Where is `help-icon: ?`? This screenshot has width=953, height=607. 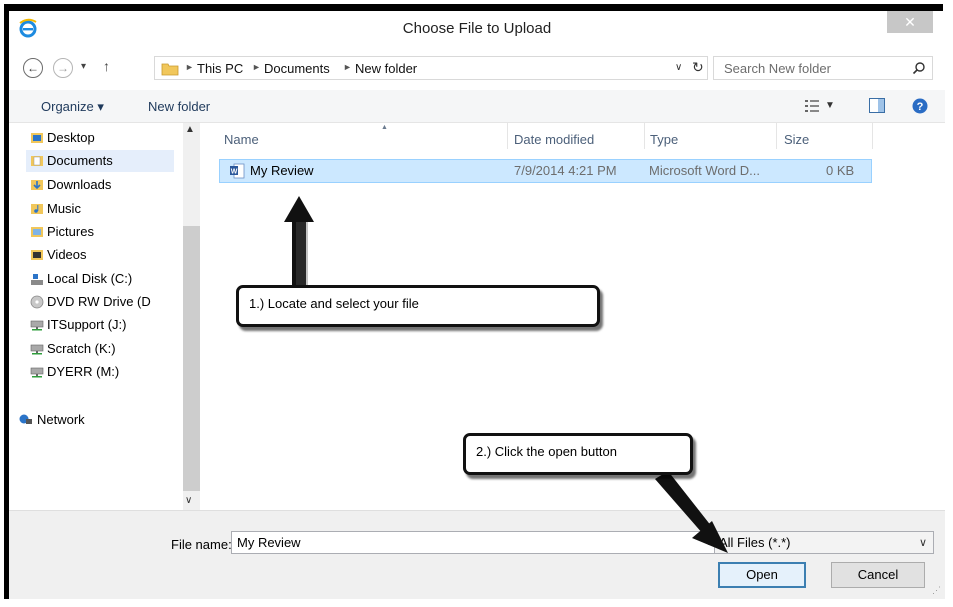
help-icon: ? is located at coordinates (920, 106).